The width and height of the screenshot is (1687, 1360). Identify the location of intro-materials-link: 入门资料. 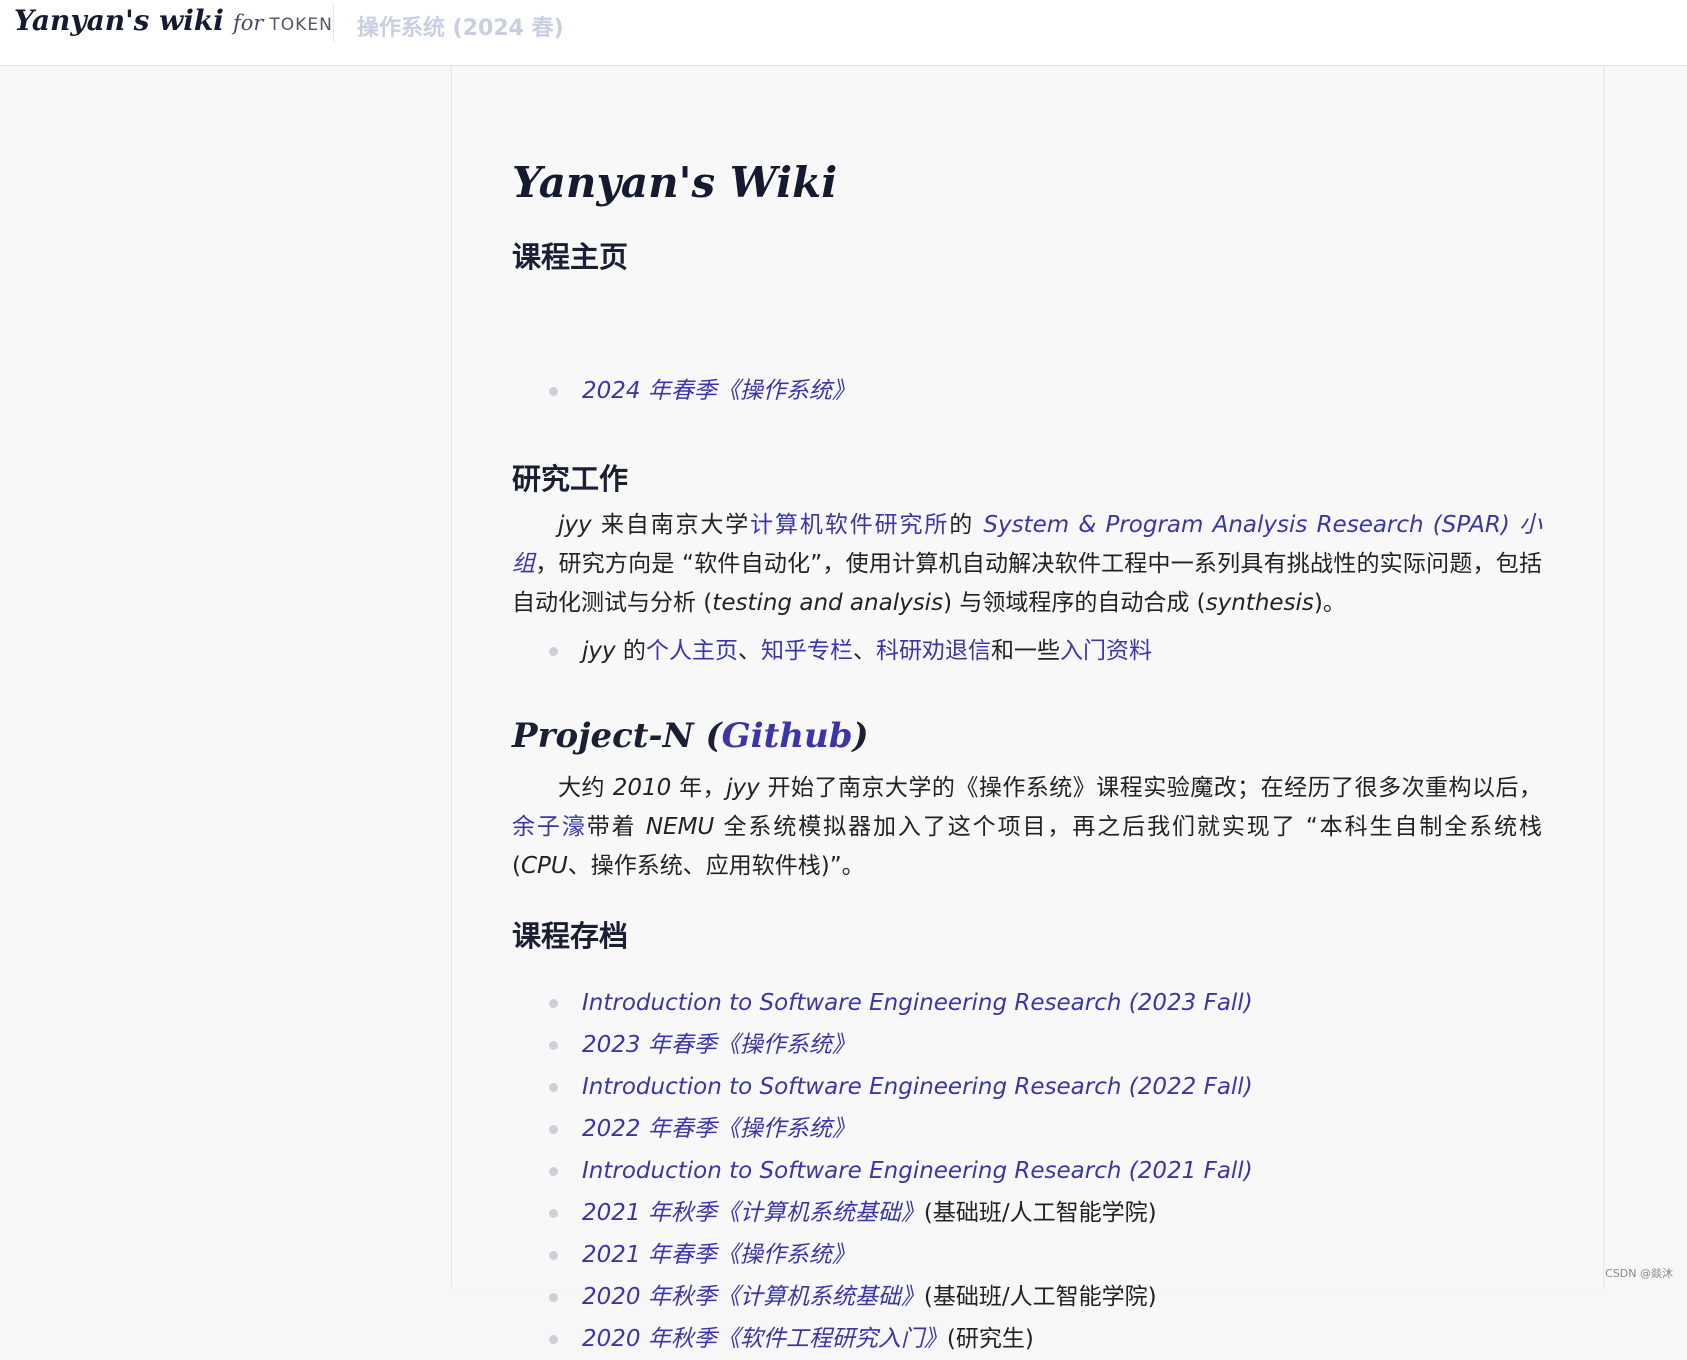
(1106, 651).